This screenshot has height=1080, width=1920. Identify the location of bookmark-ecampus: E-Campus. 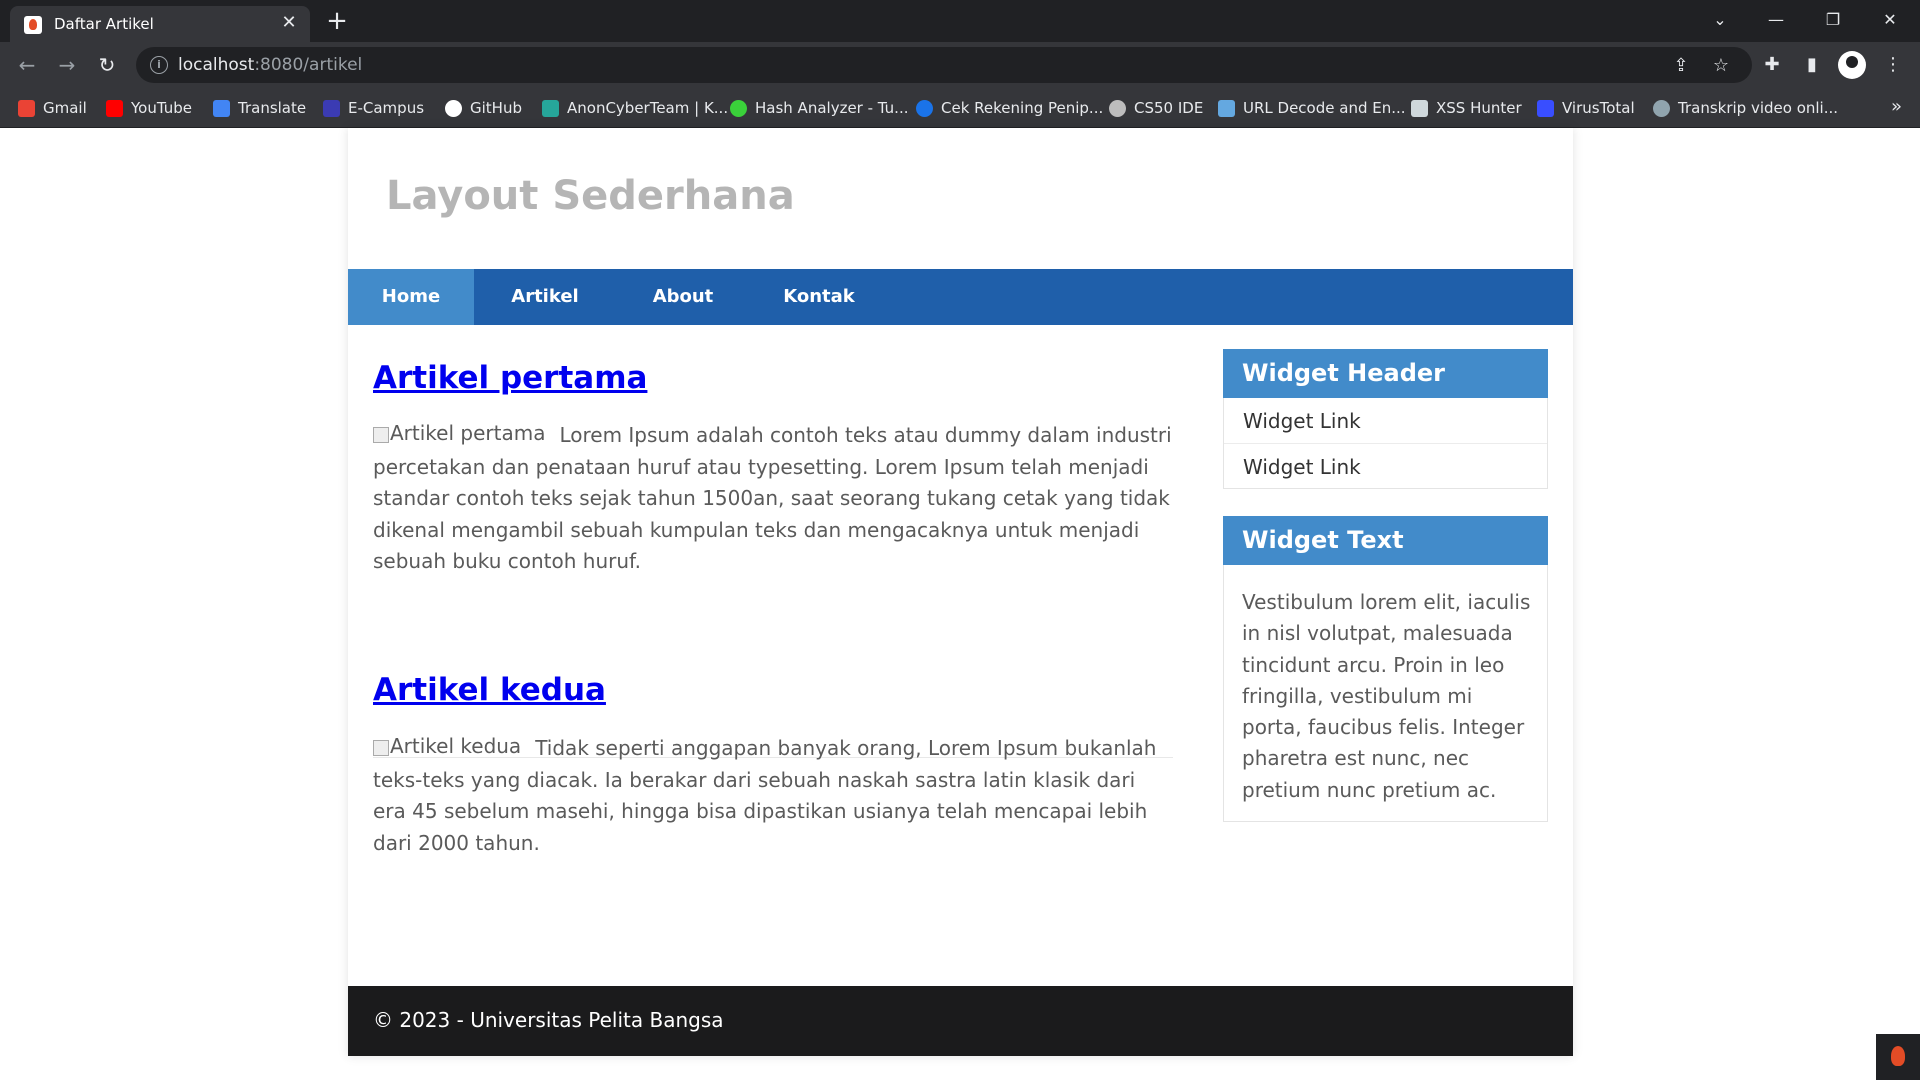
(373, 108).